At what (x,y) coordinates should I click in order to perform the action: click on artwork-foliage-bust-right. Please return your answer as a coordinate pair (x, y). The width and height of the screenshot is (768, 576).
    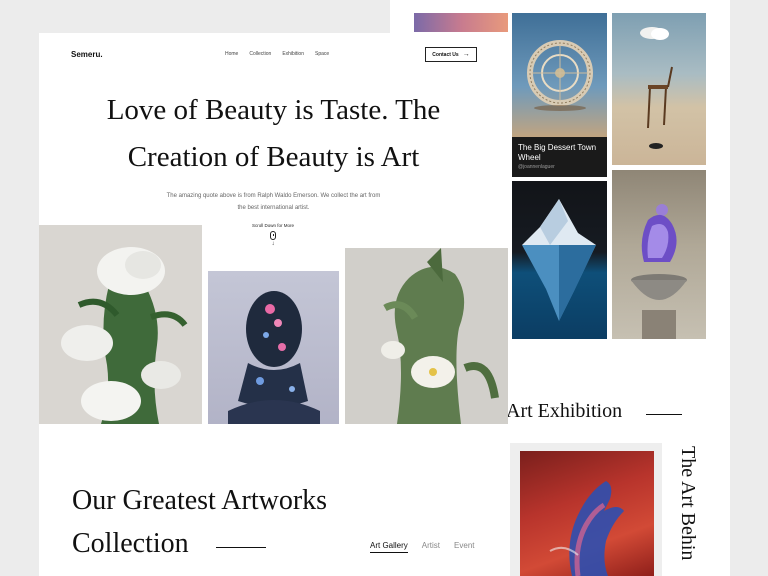
    Looking at the image, I should click on (426, 336).